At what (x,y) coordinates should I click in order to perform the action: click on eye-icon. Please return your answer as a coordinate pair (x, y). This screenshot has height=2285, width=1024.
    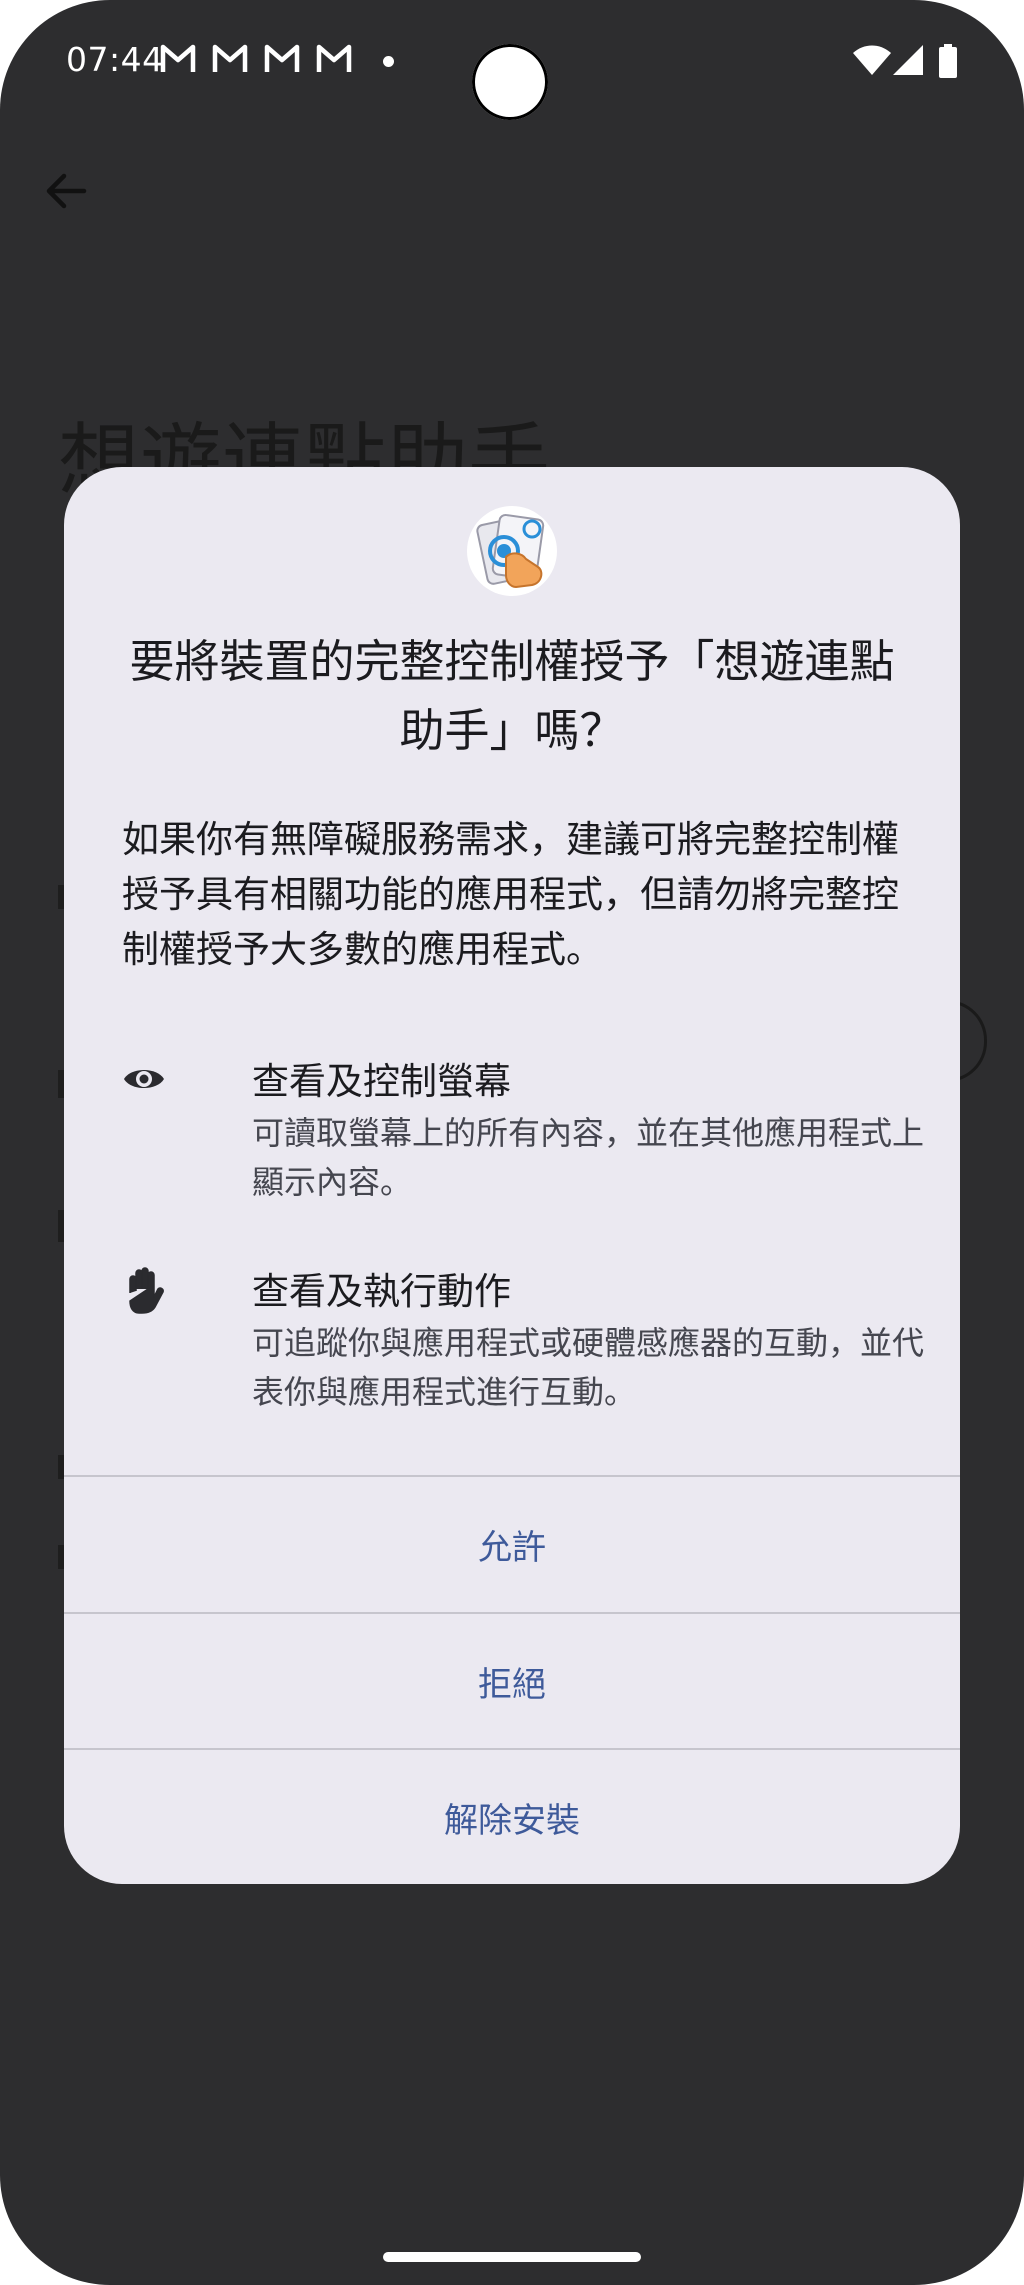
    Looking at the image, I should click on (144, 1081).